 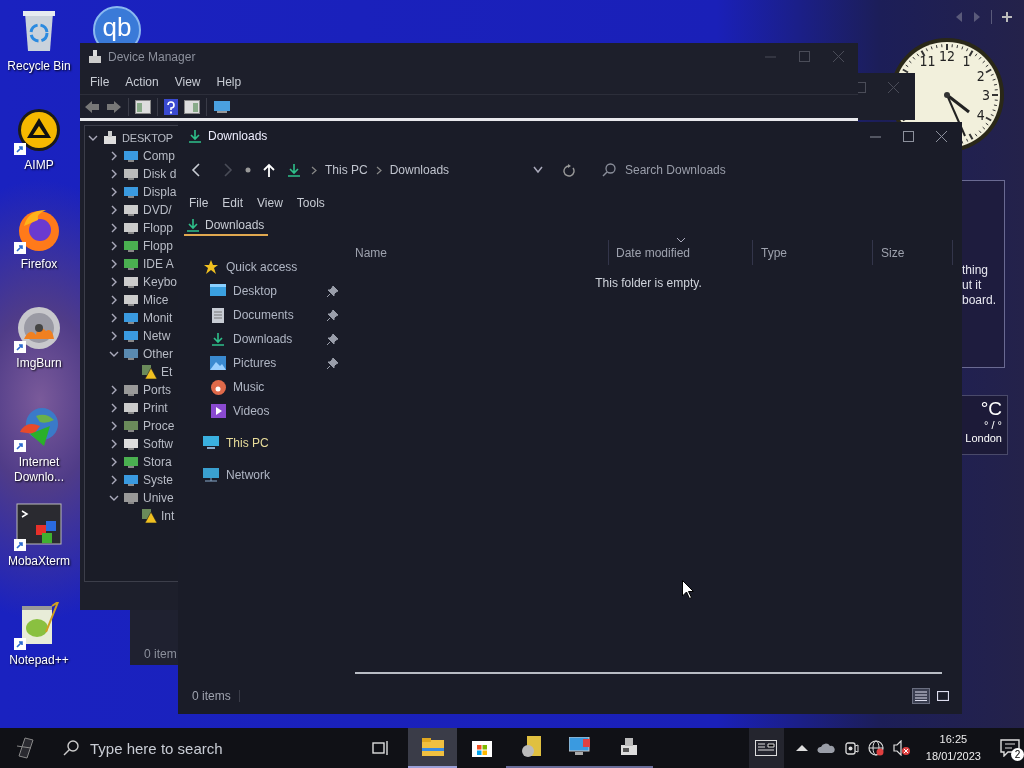 I want to click on nav-item: Downloads, so click(x=258, y=339).